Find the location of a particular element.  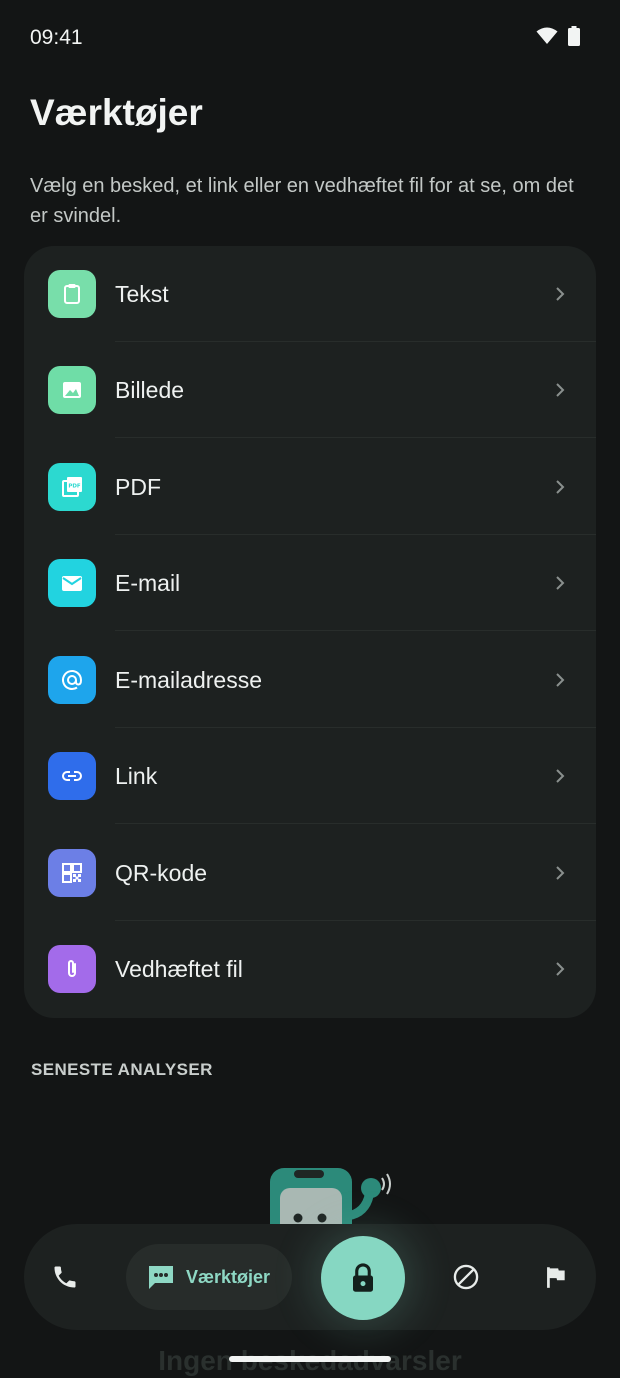

nav-protection is located at coordinates (363, 1278).